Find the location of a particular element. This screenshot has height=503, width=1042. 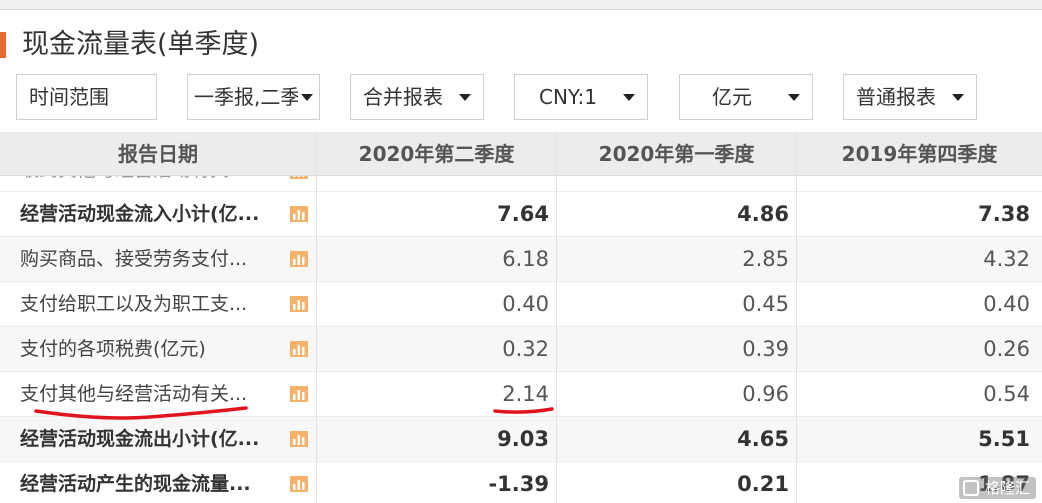

currency-select-dropdown: CNY:1 is located at coordinates (581, 97).